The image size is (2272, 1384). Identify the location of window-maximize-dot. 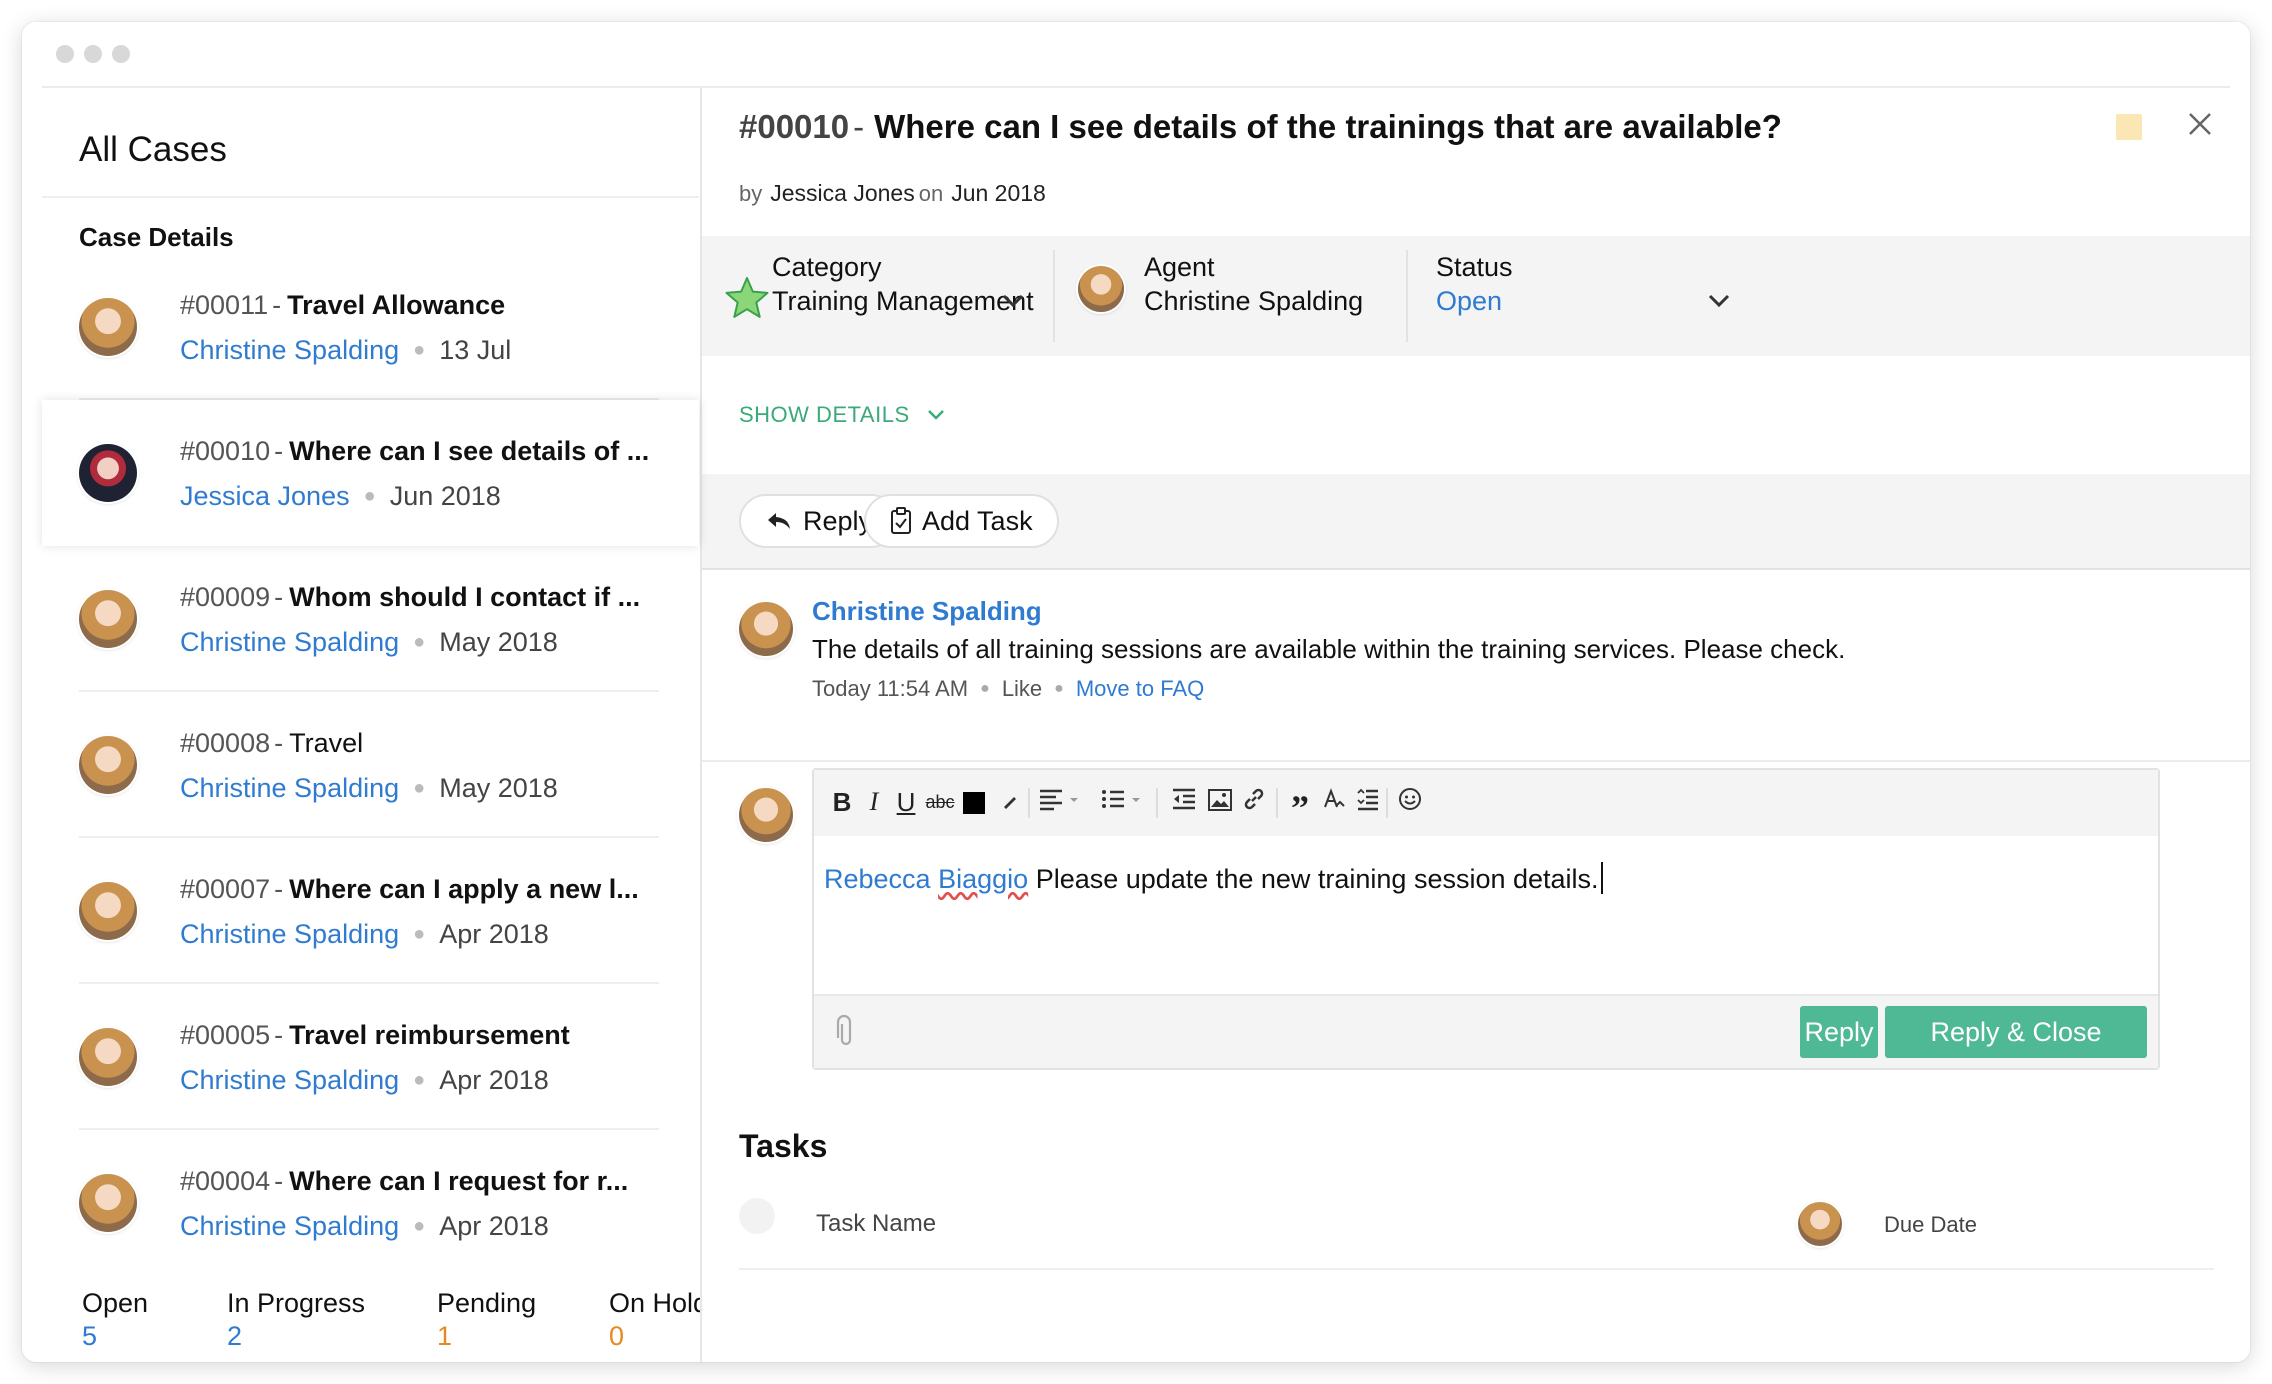
(121, 54).